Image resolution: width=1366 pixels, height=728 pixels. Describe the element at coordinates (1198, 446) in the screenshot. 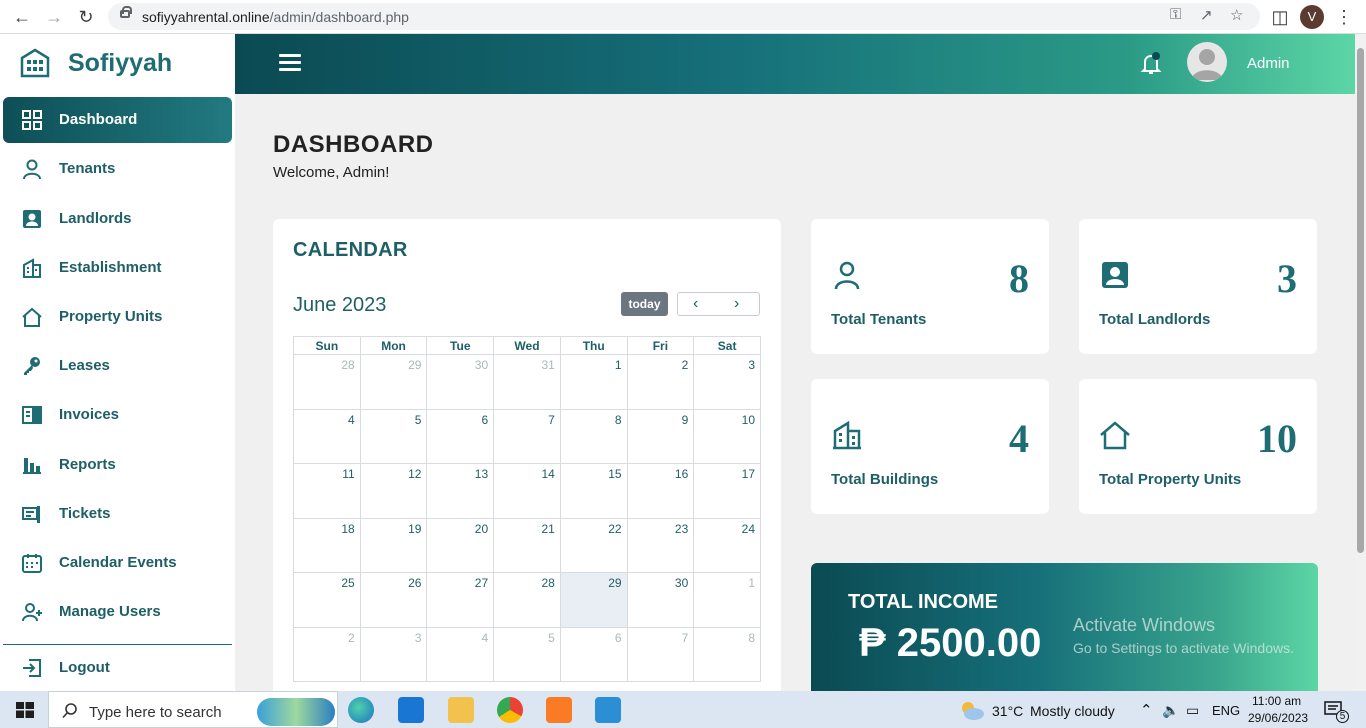

I see `stat-card-property-units: 10 Total Property Units` at that location.